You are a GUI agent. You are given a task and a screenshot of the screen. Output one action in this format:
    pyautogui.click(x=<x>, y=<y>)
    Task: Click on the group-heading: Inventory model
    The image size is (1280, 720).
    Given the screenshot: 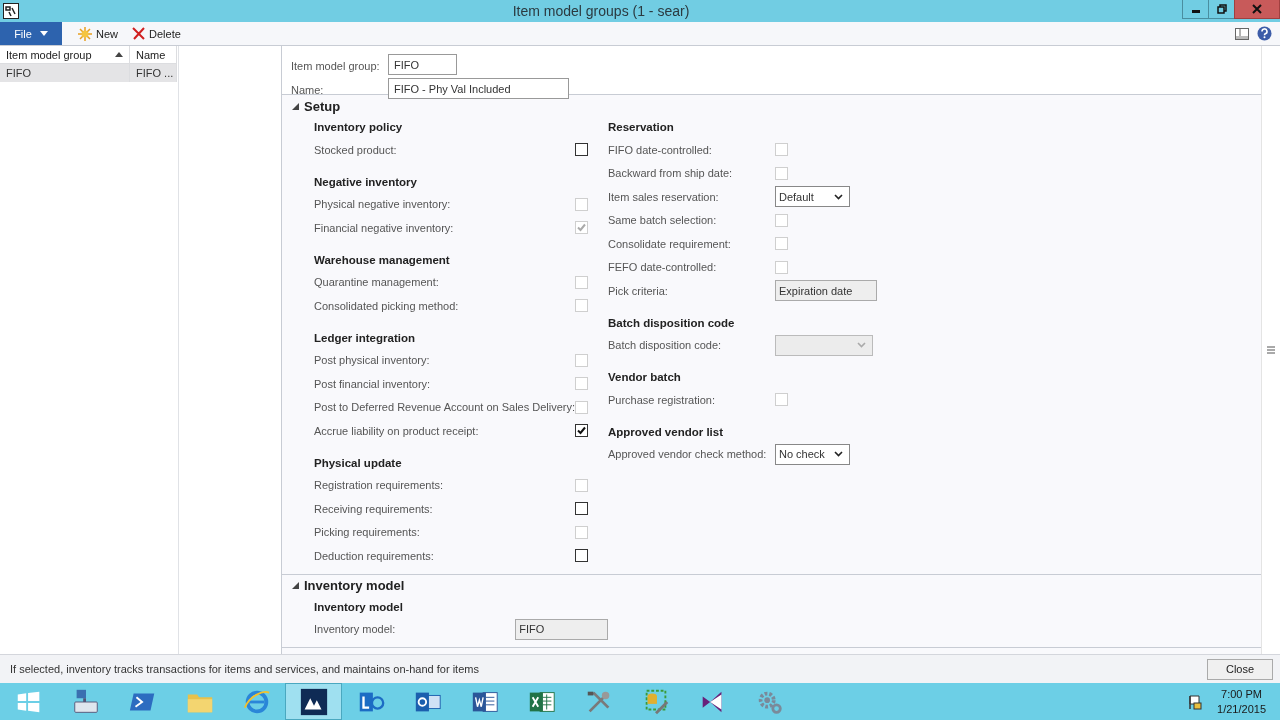 What is the action you would take?
    pyautogui.click(x=359, y=607)
    